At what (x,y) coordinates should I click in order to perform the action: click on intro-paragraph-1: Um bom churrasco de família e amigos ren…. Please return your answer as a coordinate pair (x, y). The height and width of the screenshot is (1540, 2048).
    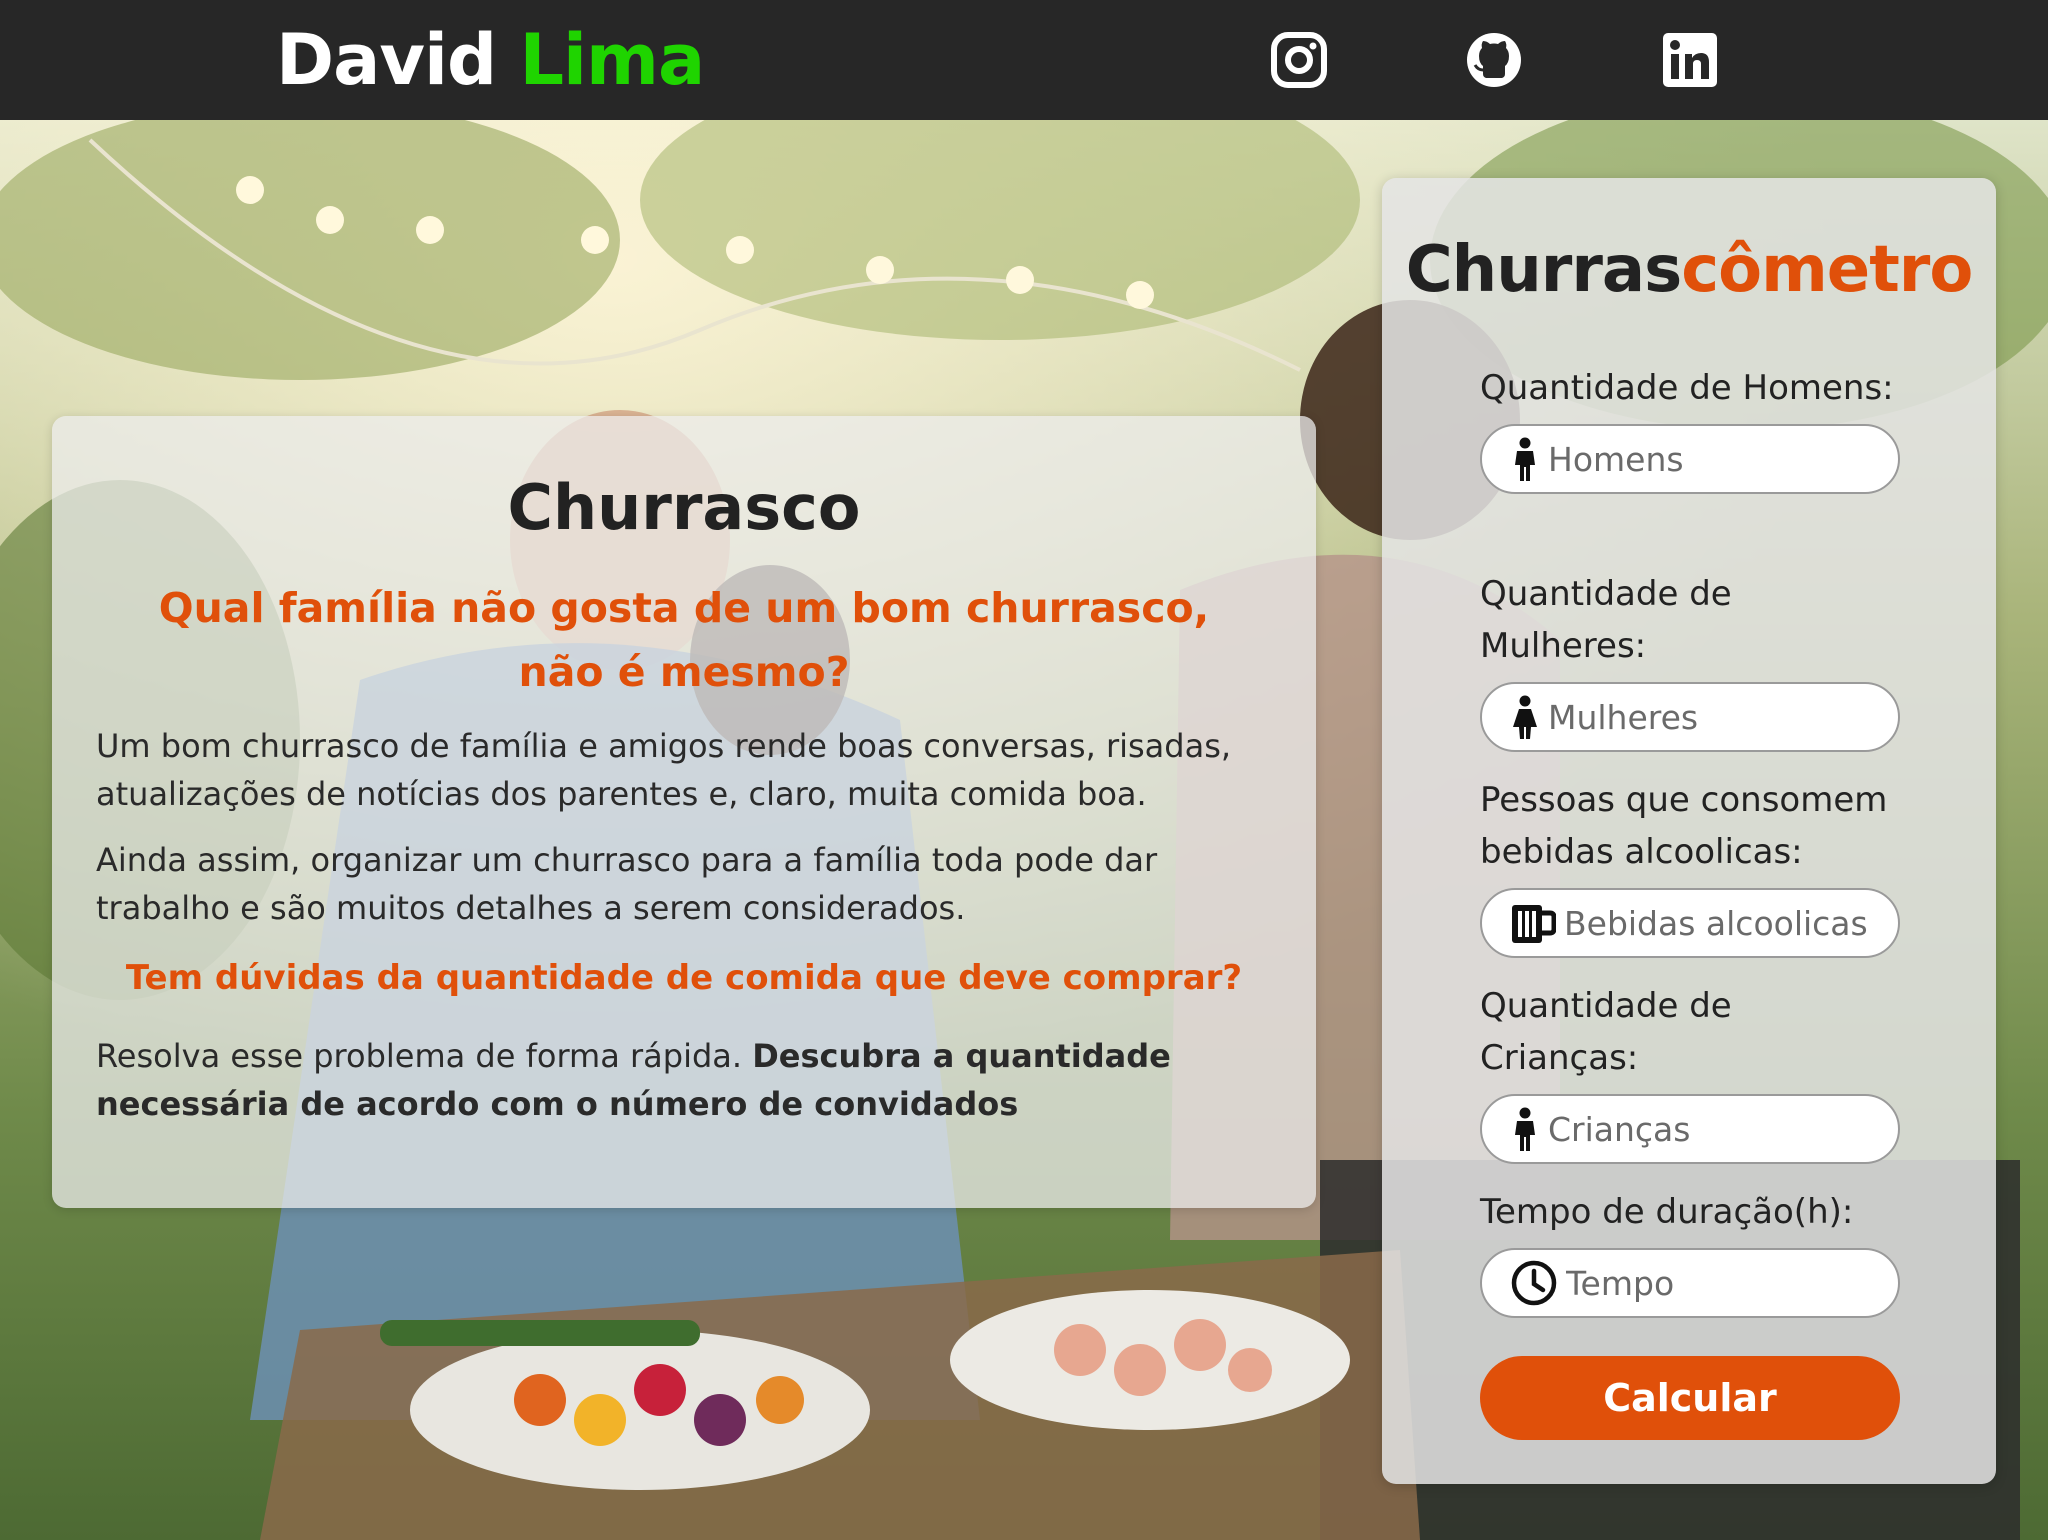
    Looking at the image, I should click on (664, 770).